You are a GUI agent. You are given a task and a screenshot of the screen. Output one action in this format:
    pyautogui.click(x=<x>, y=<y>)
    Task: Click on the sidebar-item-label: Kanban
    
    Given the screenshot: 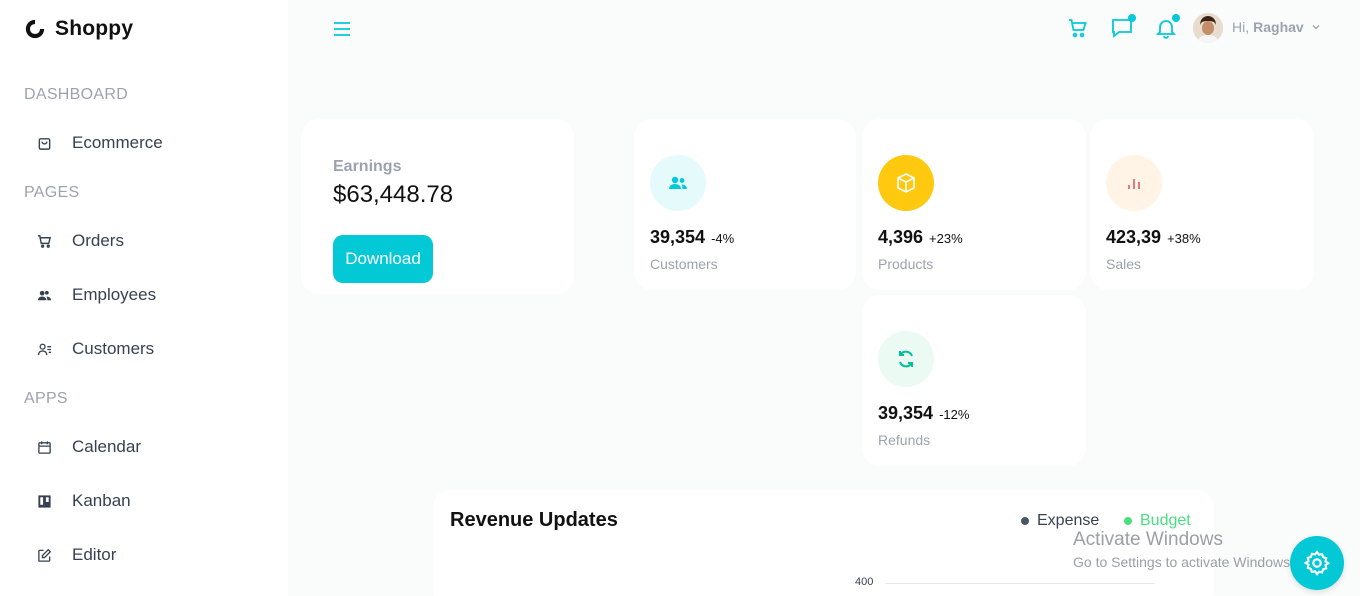 What is the action you would take?
    pyautogui.click(x=101, y=500)
    